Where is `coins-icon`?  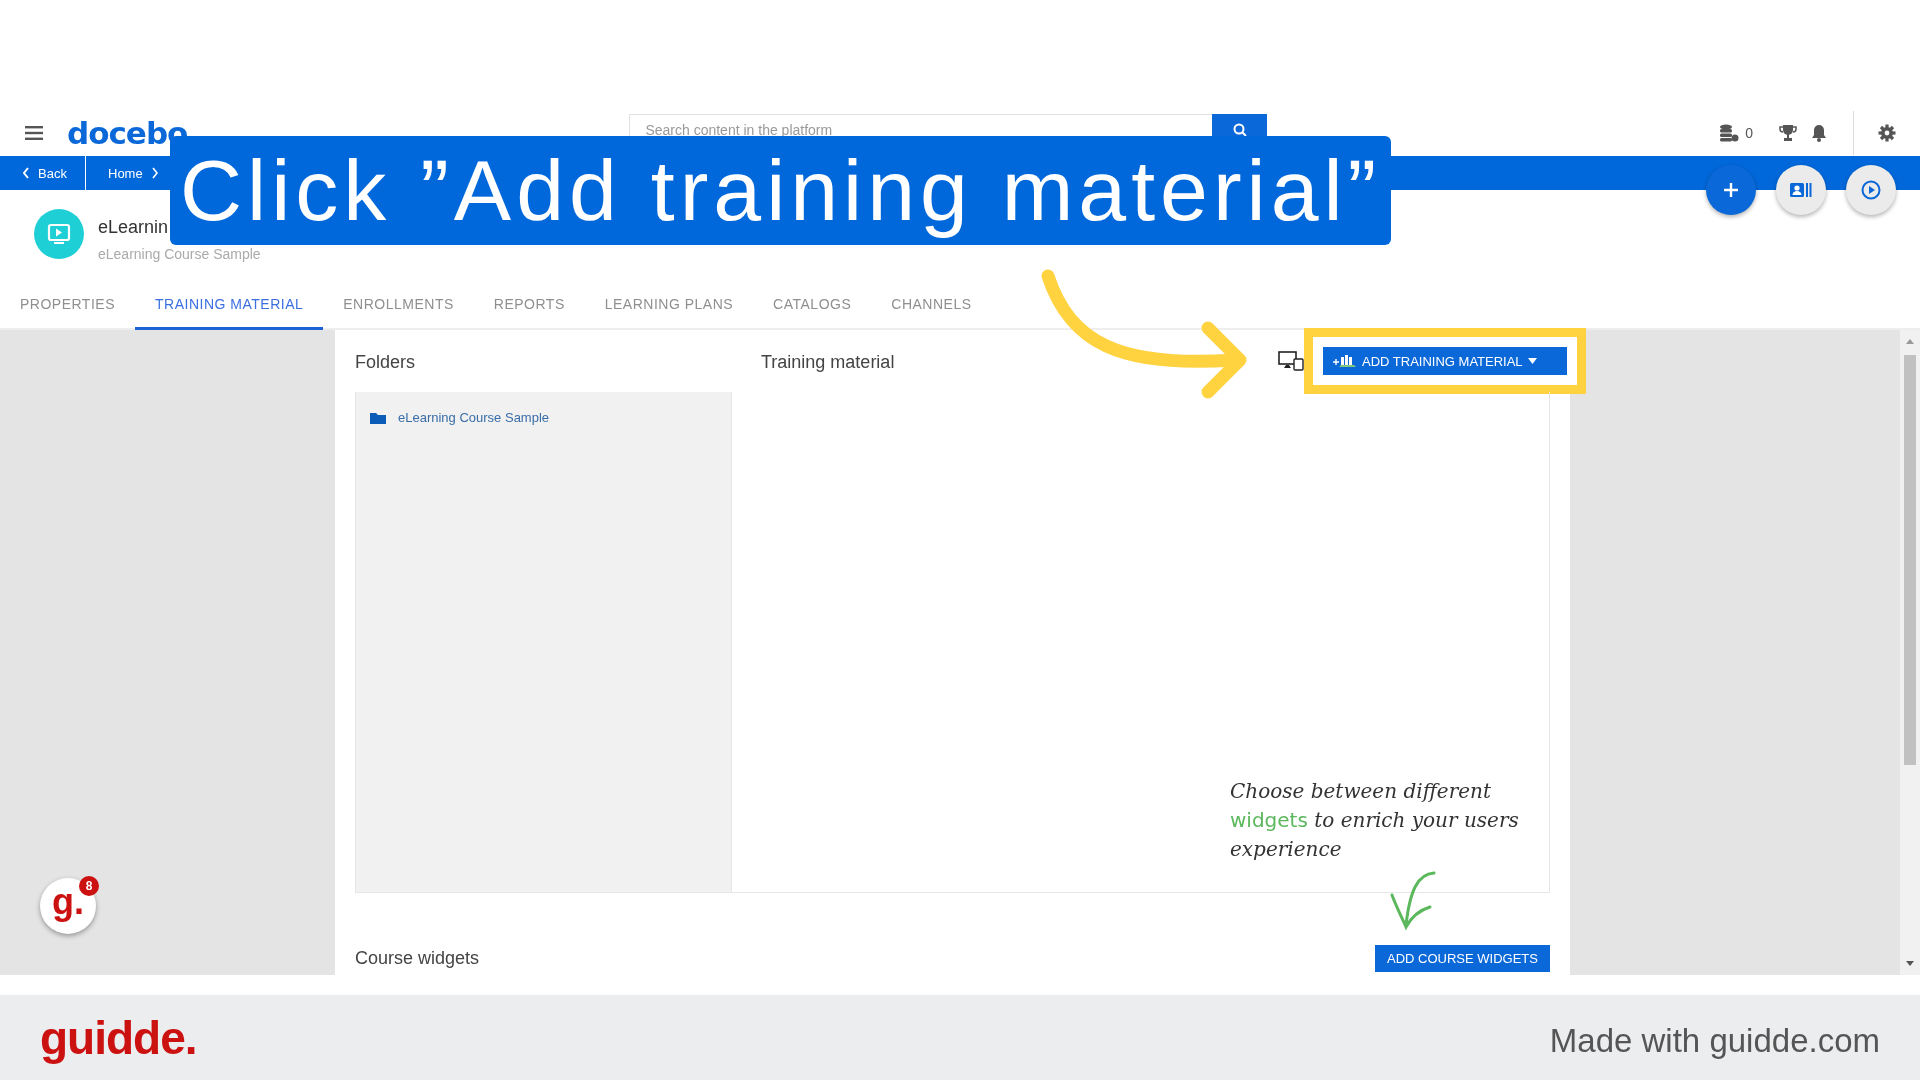
coins-icon is located at coordinates (1729, 133).